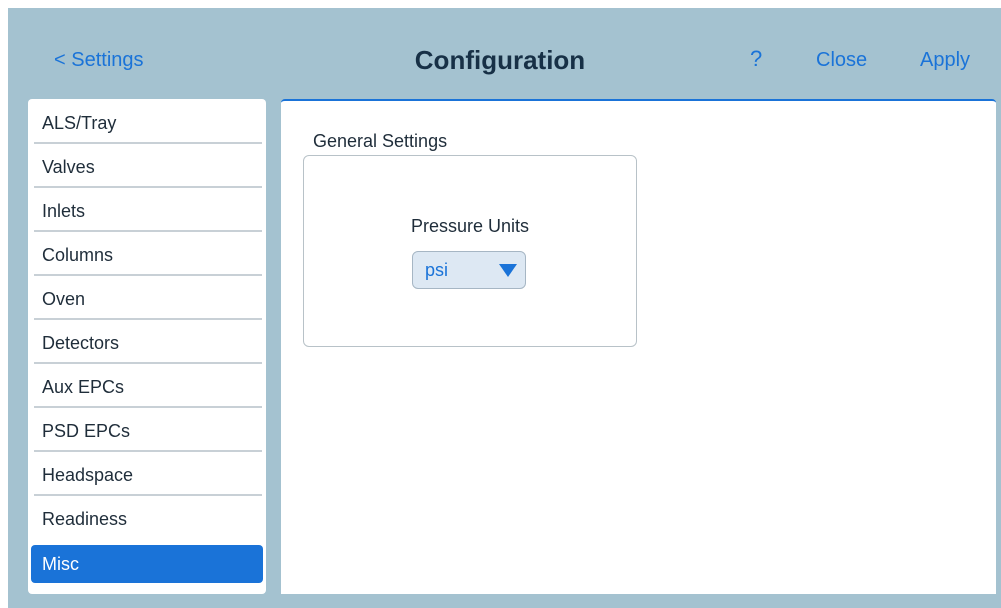 This screenshot has width=1001, height=608. What do you see at coordinates (841, 60) in the screenshot?
I see `close-button: Close` at bounding box center [841, 60].